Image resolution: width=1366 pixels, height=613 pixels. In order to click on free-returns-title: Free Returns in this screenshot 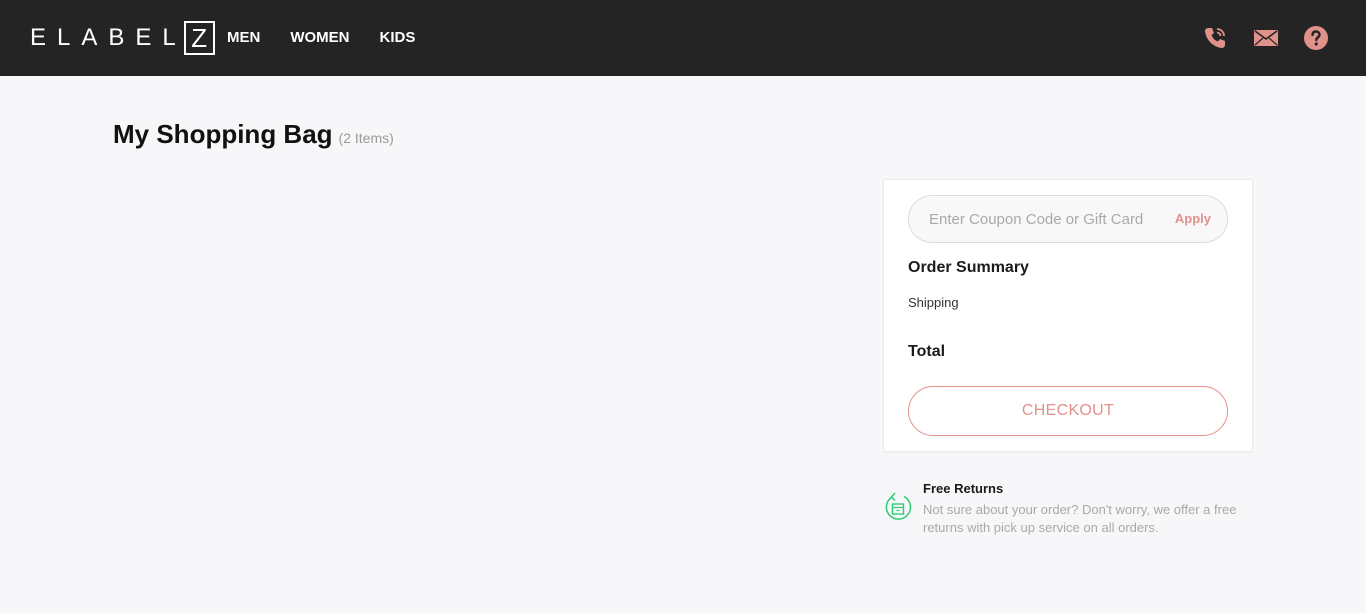, I will do `click(963, 488)`.